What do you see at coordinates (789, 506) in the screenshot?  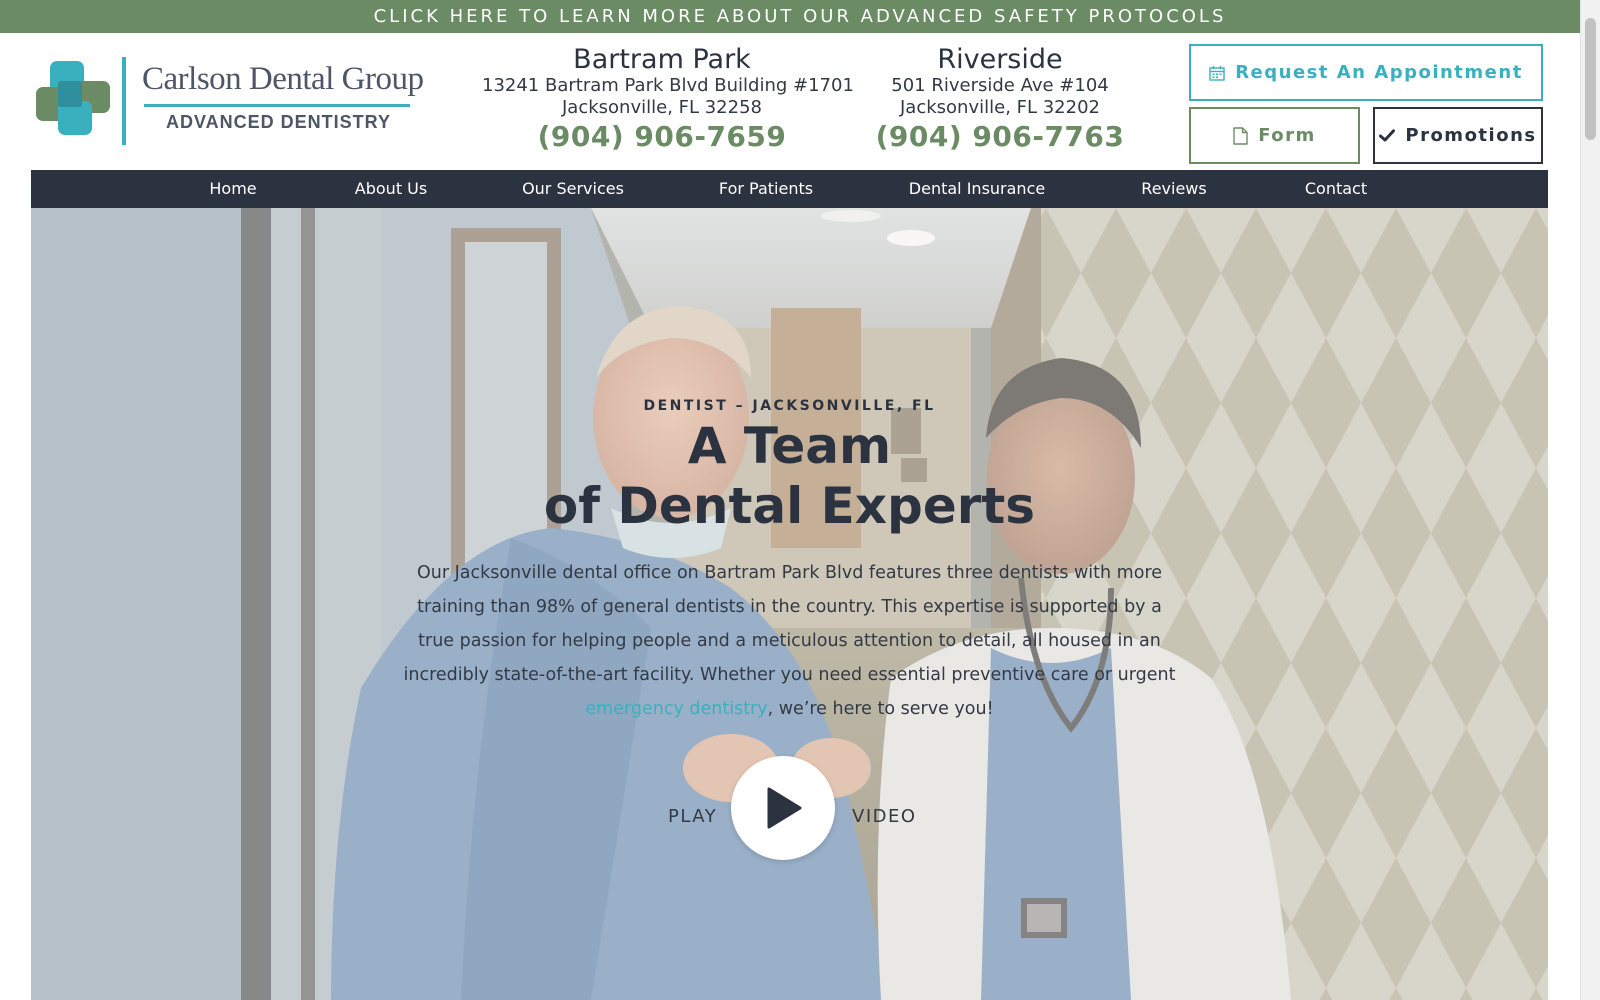 I see `hero-title-line2: of Dental Experts` at bounding box center [789, 506].